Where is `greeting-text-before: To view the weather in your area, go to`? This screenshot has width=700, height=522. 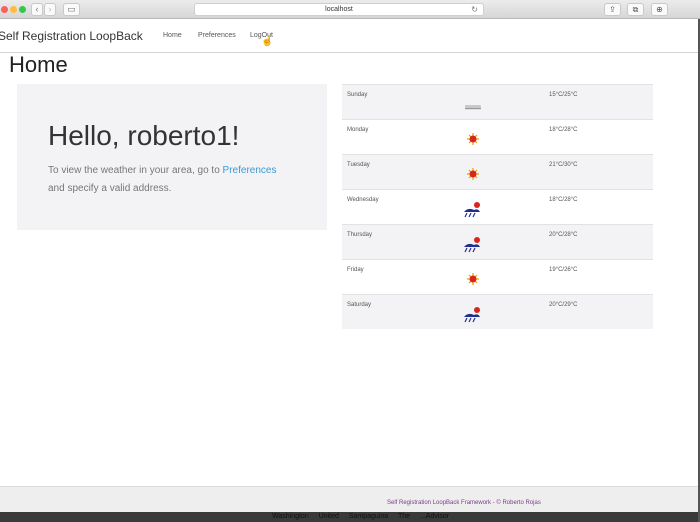 greeting-text-before: To view the weather in your area, go to is located at coordinates (134, 170).